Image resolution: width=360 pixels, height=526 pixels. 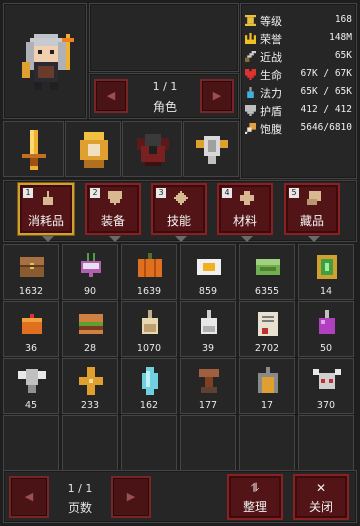 I want to click on drumstick-icon, so click(x=250, y=128).